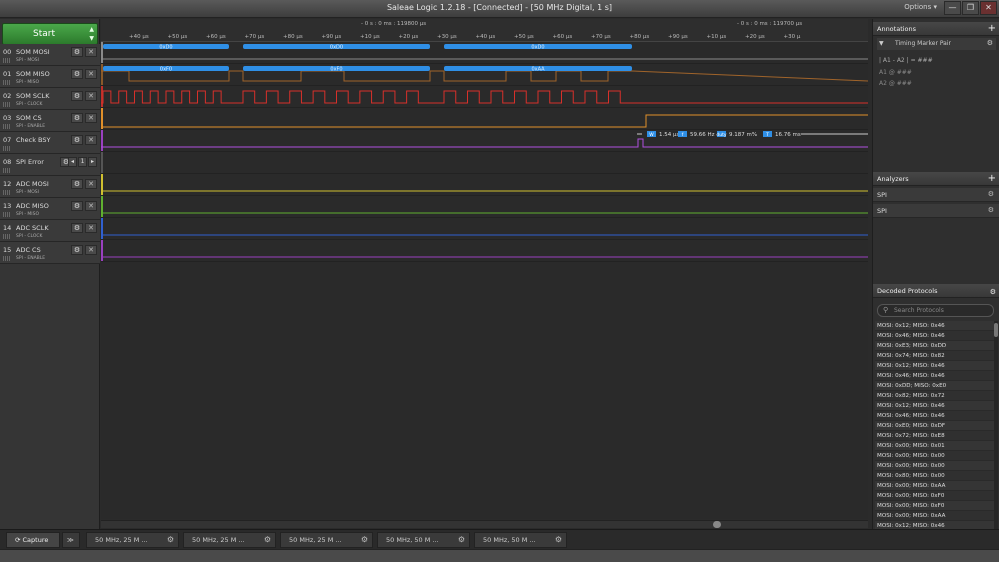 The width and height of the screenshot is (999, 562). Describe the element at coordinates (992, 29) in the screenshot. I see `add-annotation-button: +` at that location.